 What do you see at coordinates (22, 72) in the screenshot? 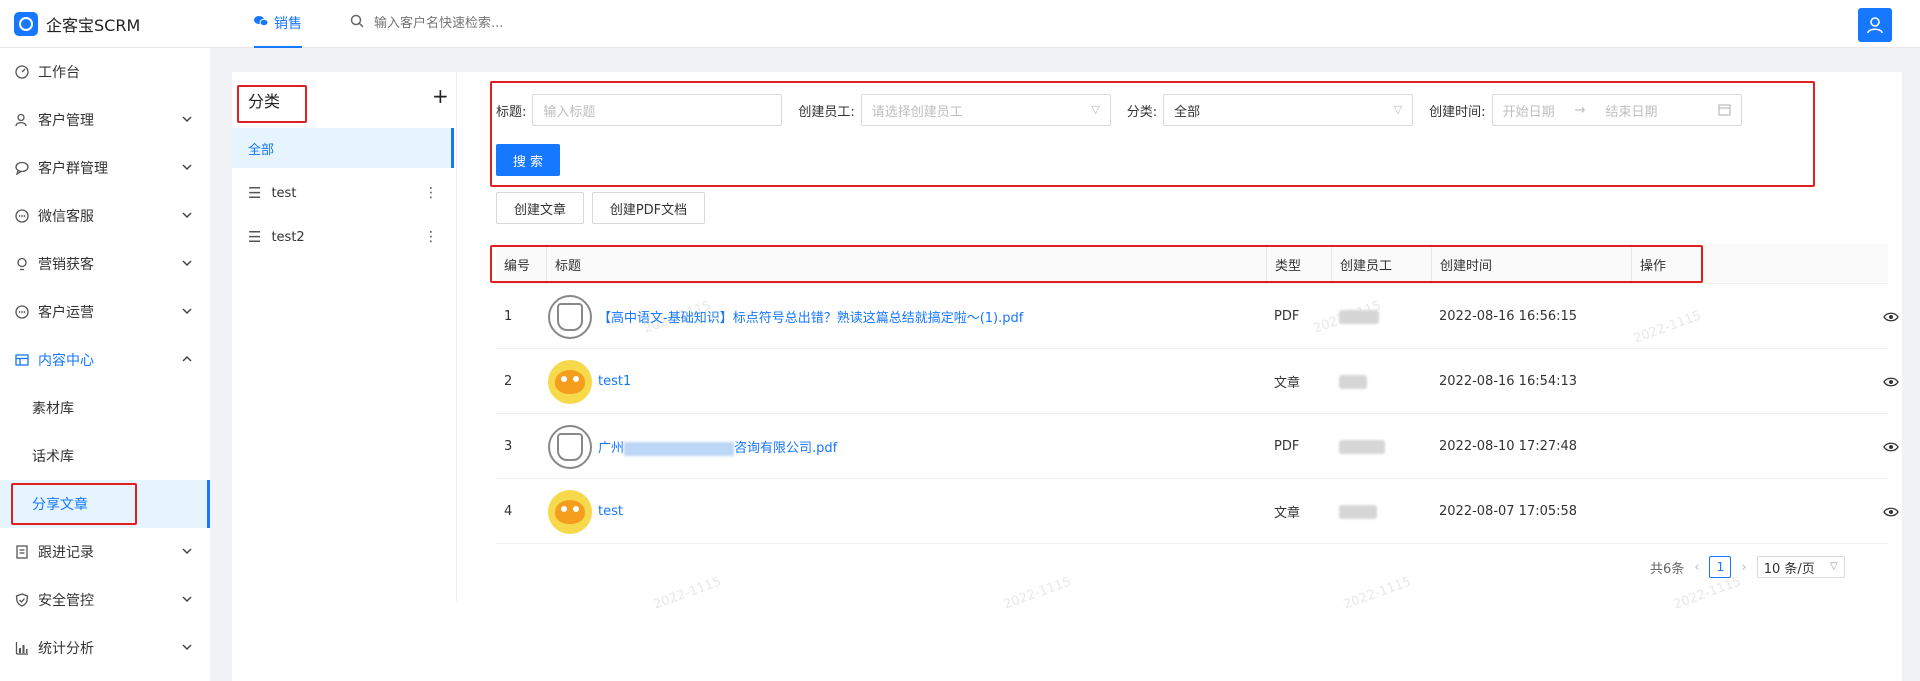
I see `dashboard-icon` at bounding box center [22, 72].